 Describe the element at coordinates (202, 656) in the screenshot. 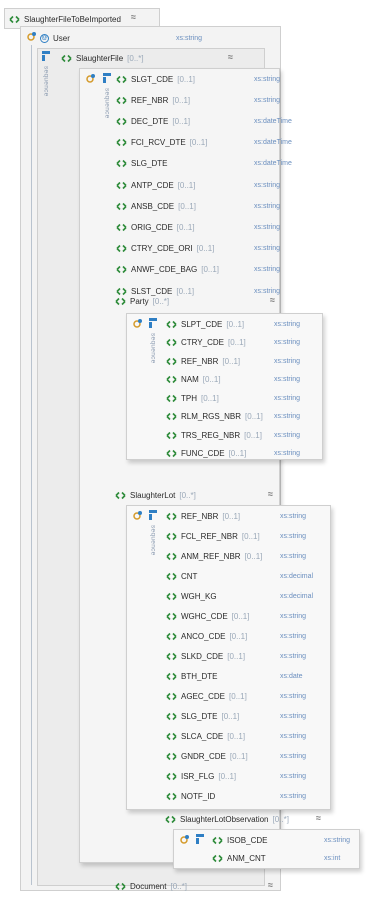

I see `field-name: SLKD_CDE` at that location.